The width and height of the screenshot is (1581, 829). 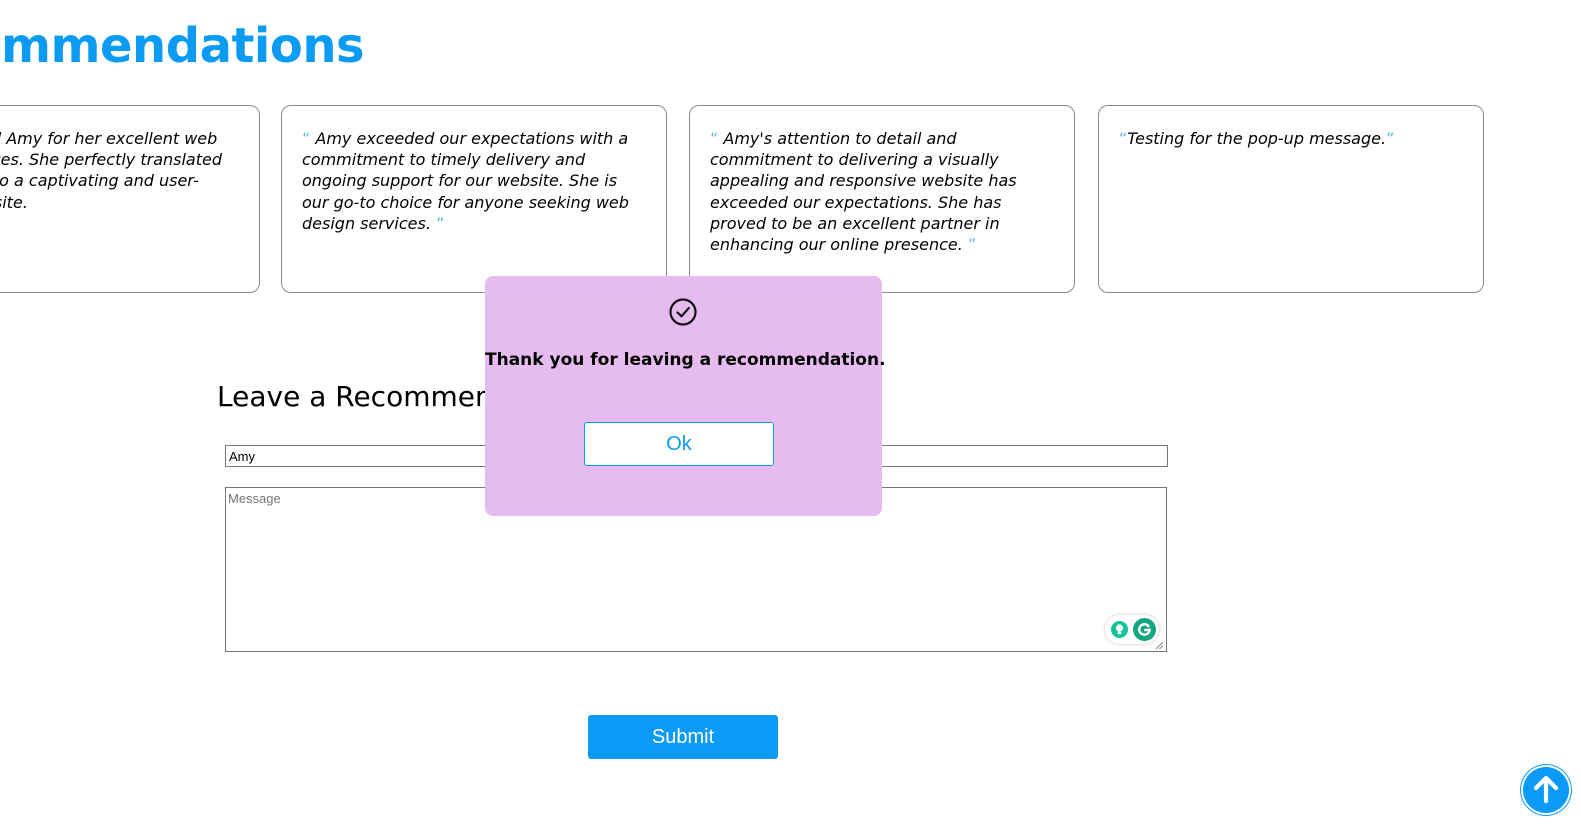 I want to click on recommendation-card: “Testing for the pop-up message.”, so click(x=1291, y=199).